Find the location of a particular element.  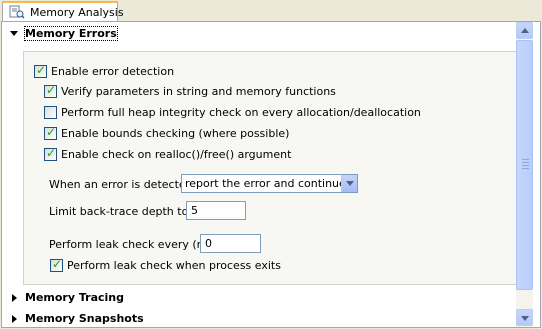

error-action-value: report the error and continue is located at coordinates (265, 183).